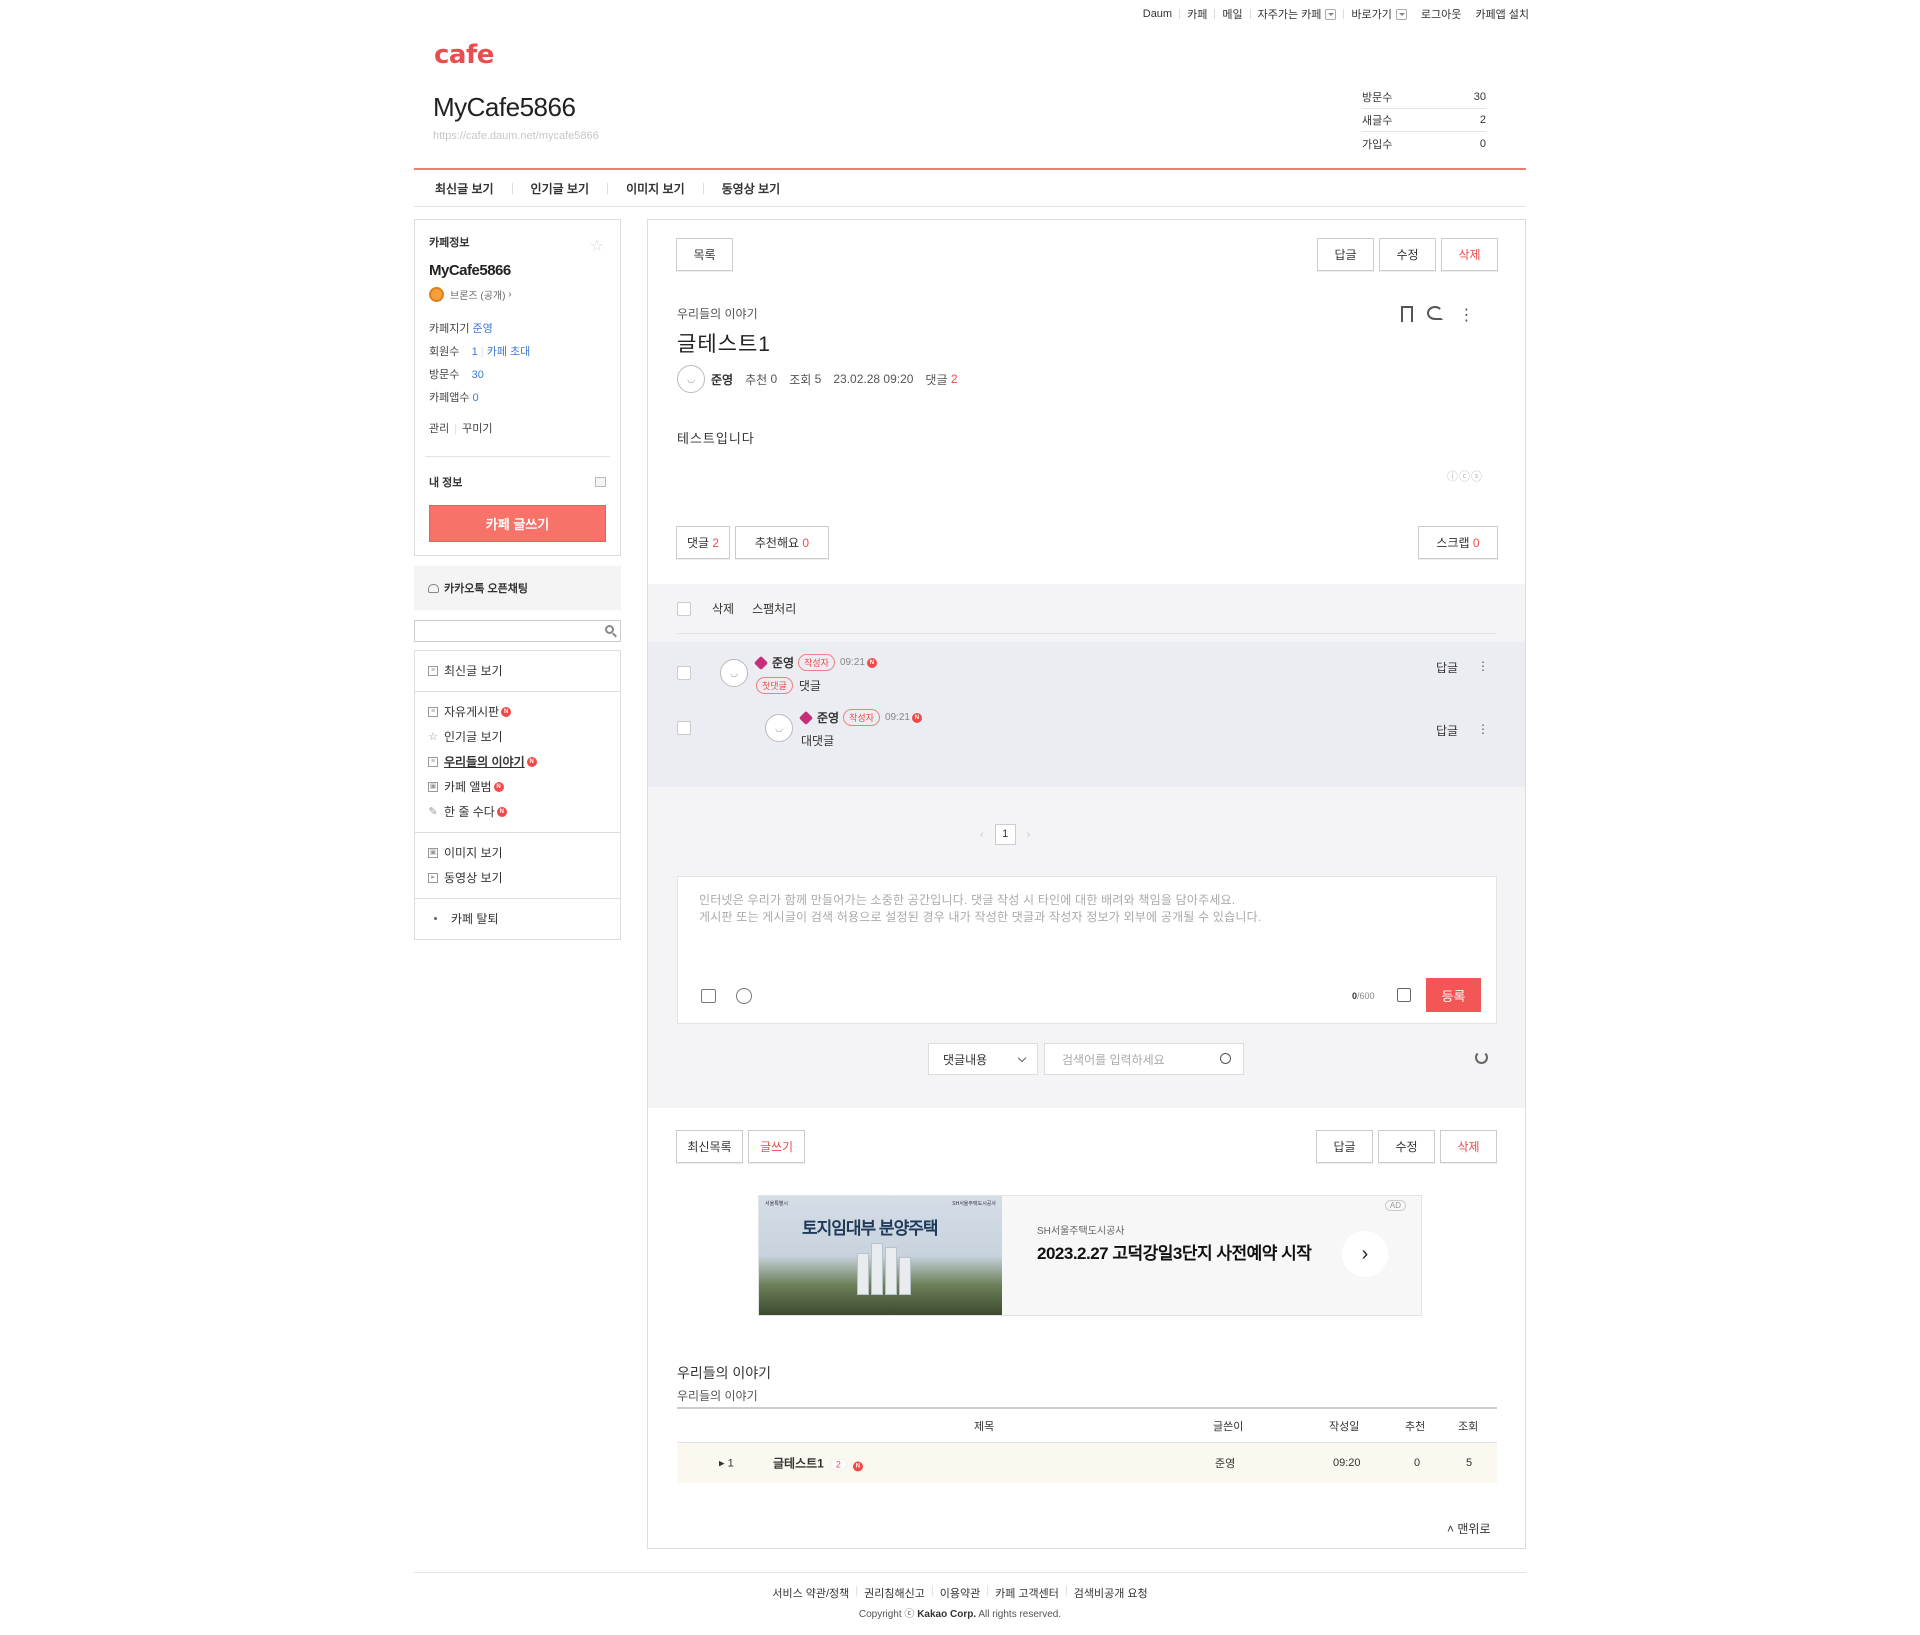 Image resolution: width=1920 pixels, height=1635 pixels. I want to click on daum-link: Daum, so click(1157, 14).